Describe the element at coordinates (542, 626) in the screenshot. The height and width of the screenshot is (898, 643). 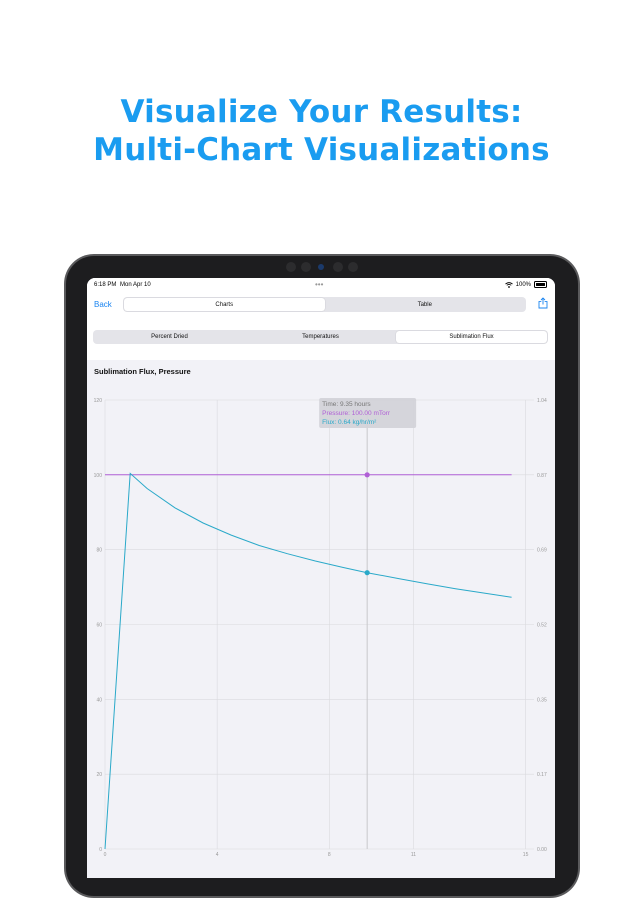
I see `y-right-tick-label: 0.52` at that location.